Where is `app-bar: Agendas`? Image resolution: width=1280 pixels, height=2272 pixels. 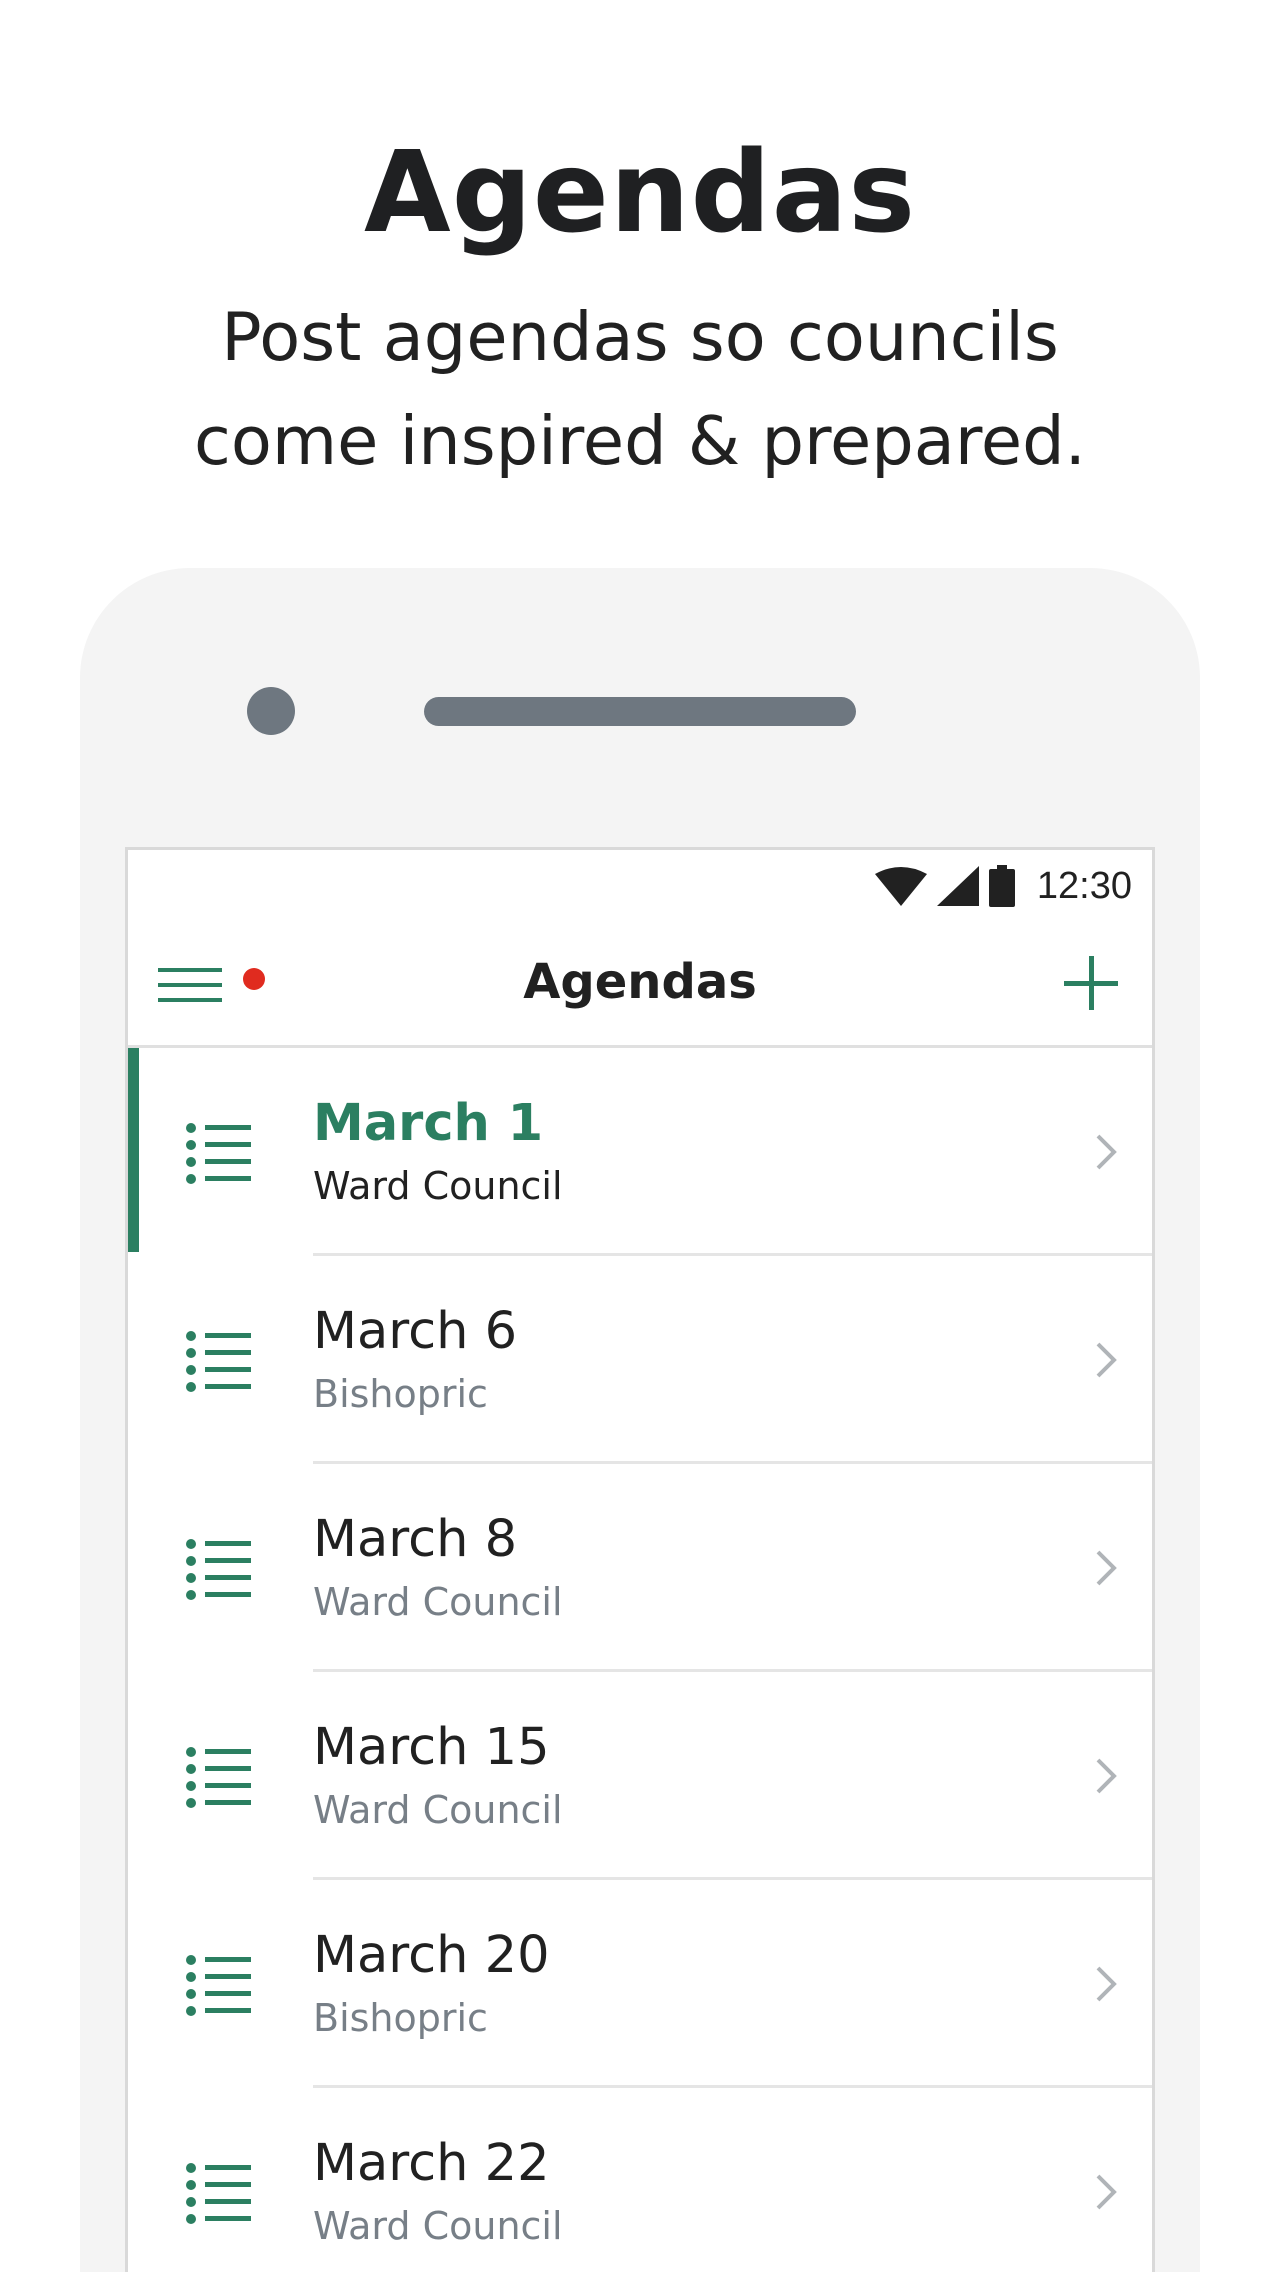 app-bar: Agendas is located at coordinates (640, 984).